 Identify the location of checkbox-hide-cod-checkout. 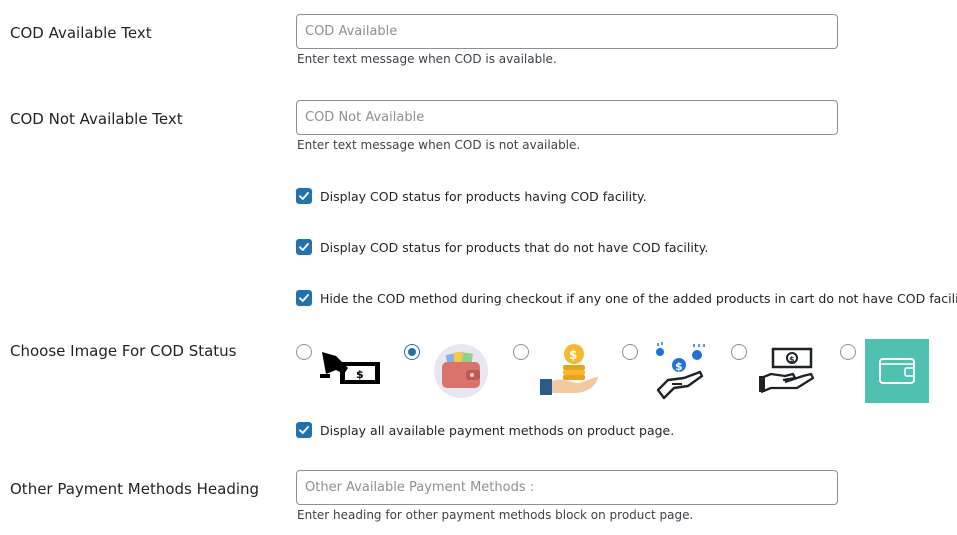
(304, 298).